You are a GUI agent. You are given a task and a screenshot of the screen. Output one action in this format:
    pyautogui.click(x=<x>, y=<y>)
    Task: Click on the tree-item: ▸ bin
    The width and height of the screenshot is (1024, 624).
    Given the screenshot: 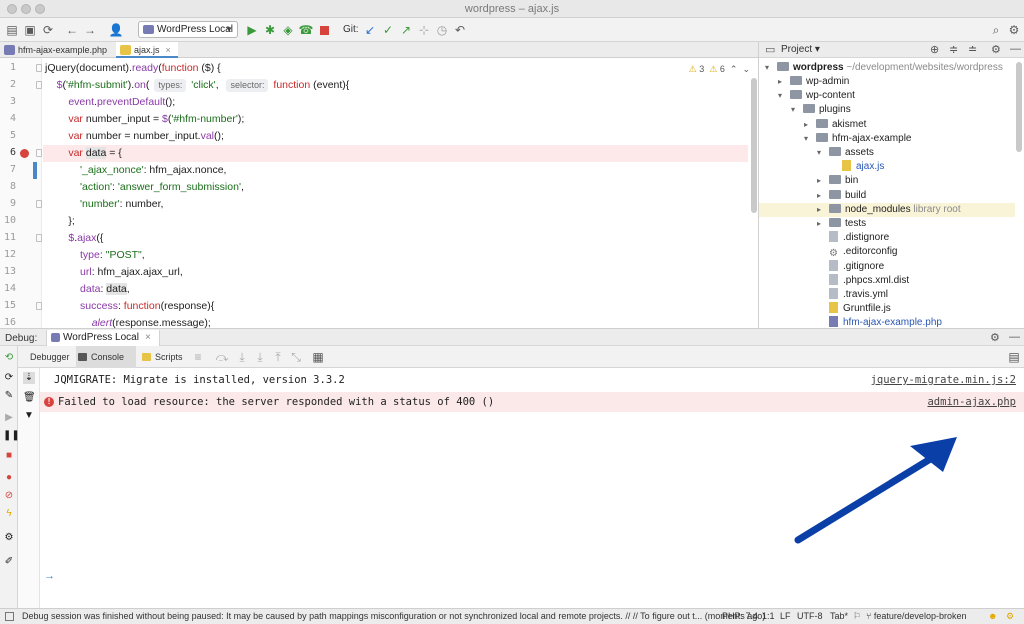 What is the action you would take?
    pyautogui.click(x=837, y=181)
    